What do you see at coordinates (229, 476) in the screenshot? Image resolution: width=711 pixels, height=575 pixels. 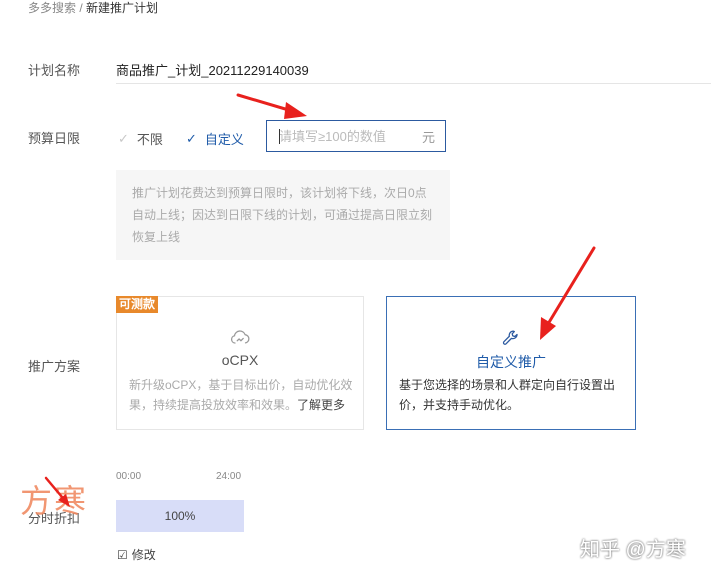 I see `time-end-label: 24:00` at bounding box center [229, 476].